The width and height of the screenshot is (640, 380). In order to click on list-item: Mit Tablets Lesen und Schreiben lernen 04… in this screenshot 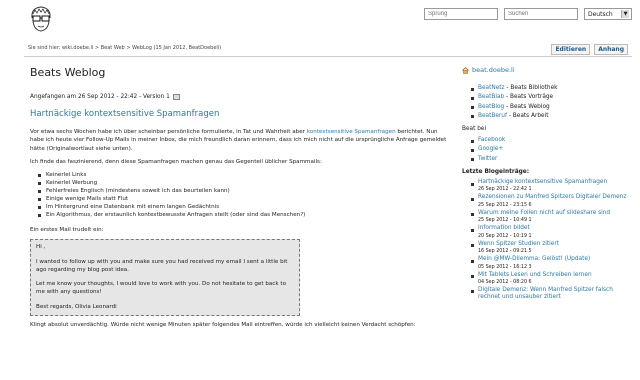, I will do `click(548, 279)`.